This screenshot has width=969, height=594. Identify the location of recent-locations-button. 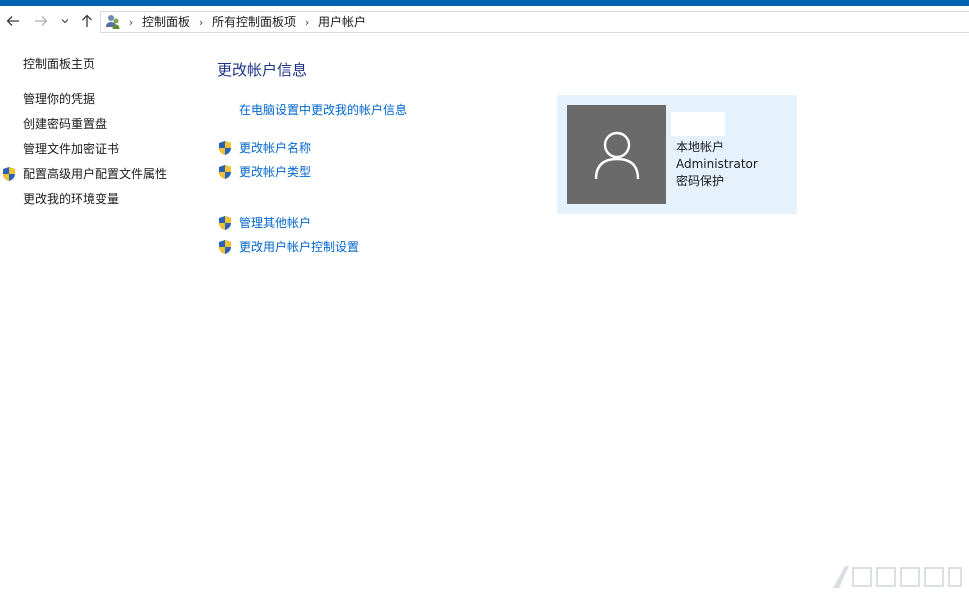
(65, 21).